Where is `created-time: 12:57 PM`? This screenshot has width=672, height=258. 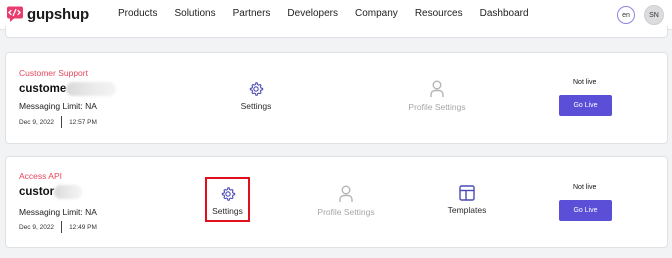 created-time: 12:57 PM is located at coordinates (83, 122).